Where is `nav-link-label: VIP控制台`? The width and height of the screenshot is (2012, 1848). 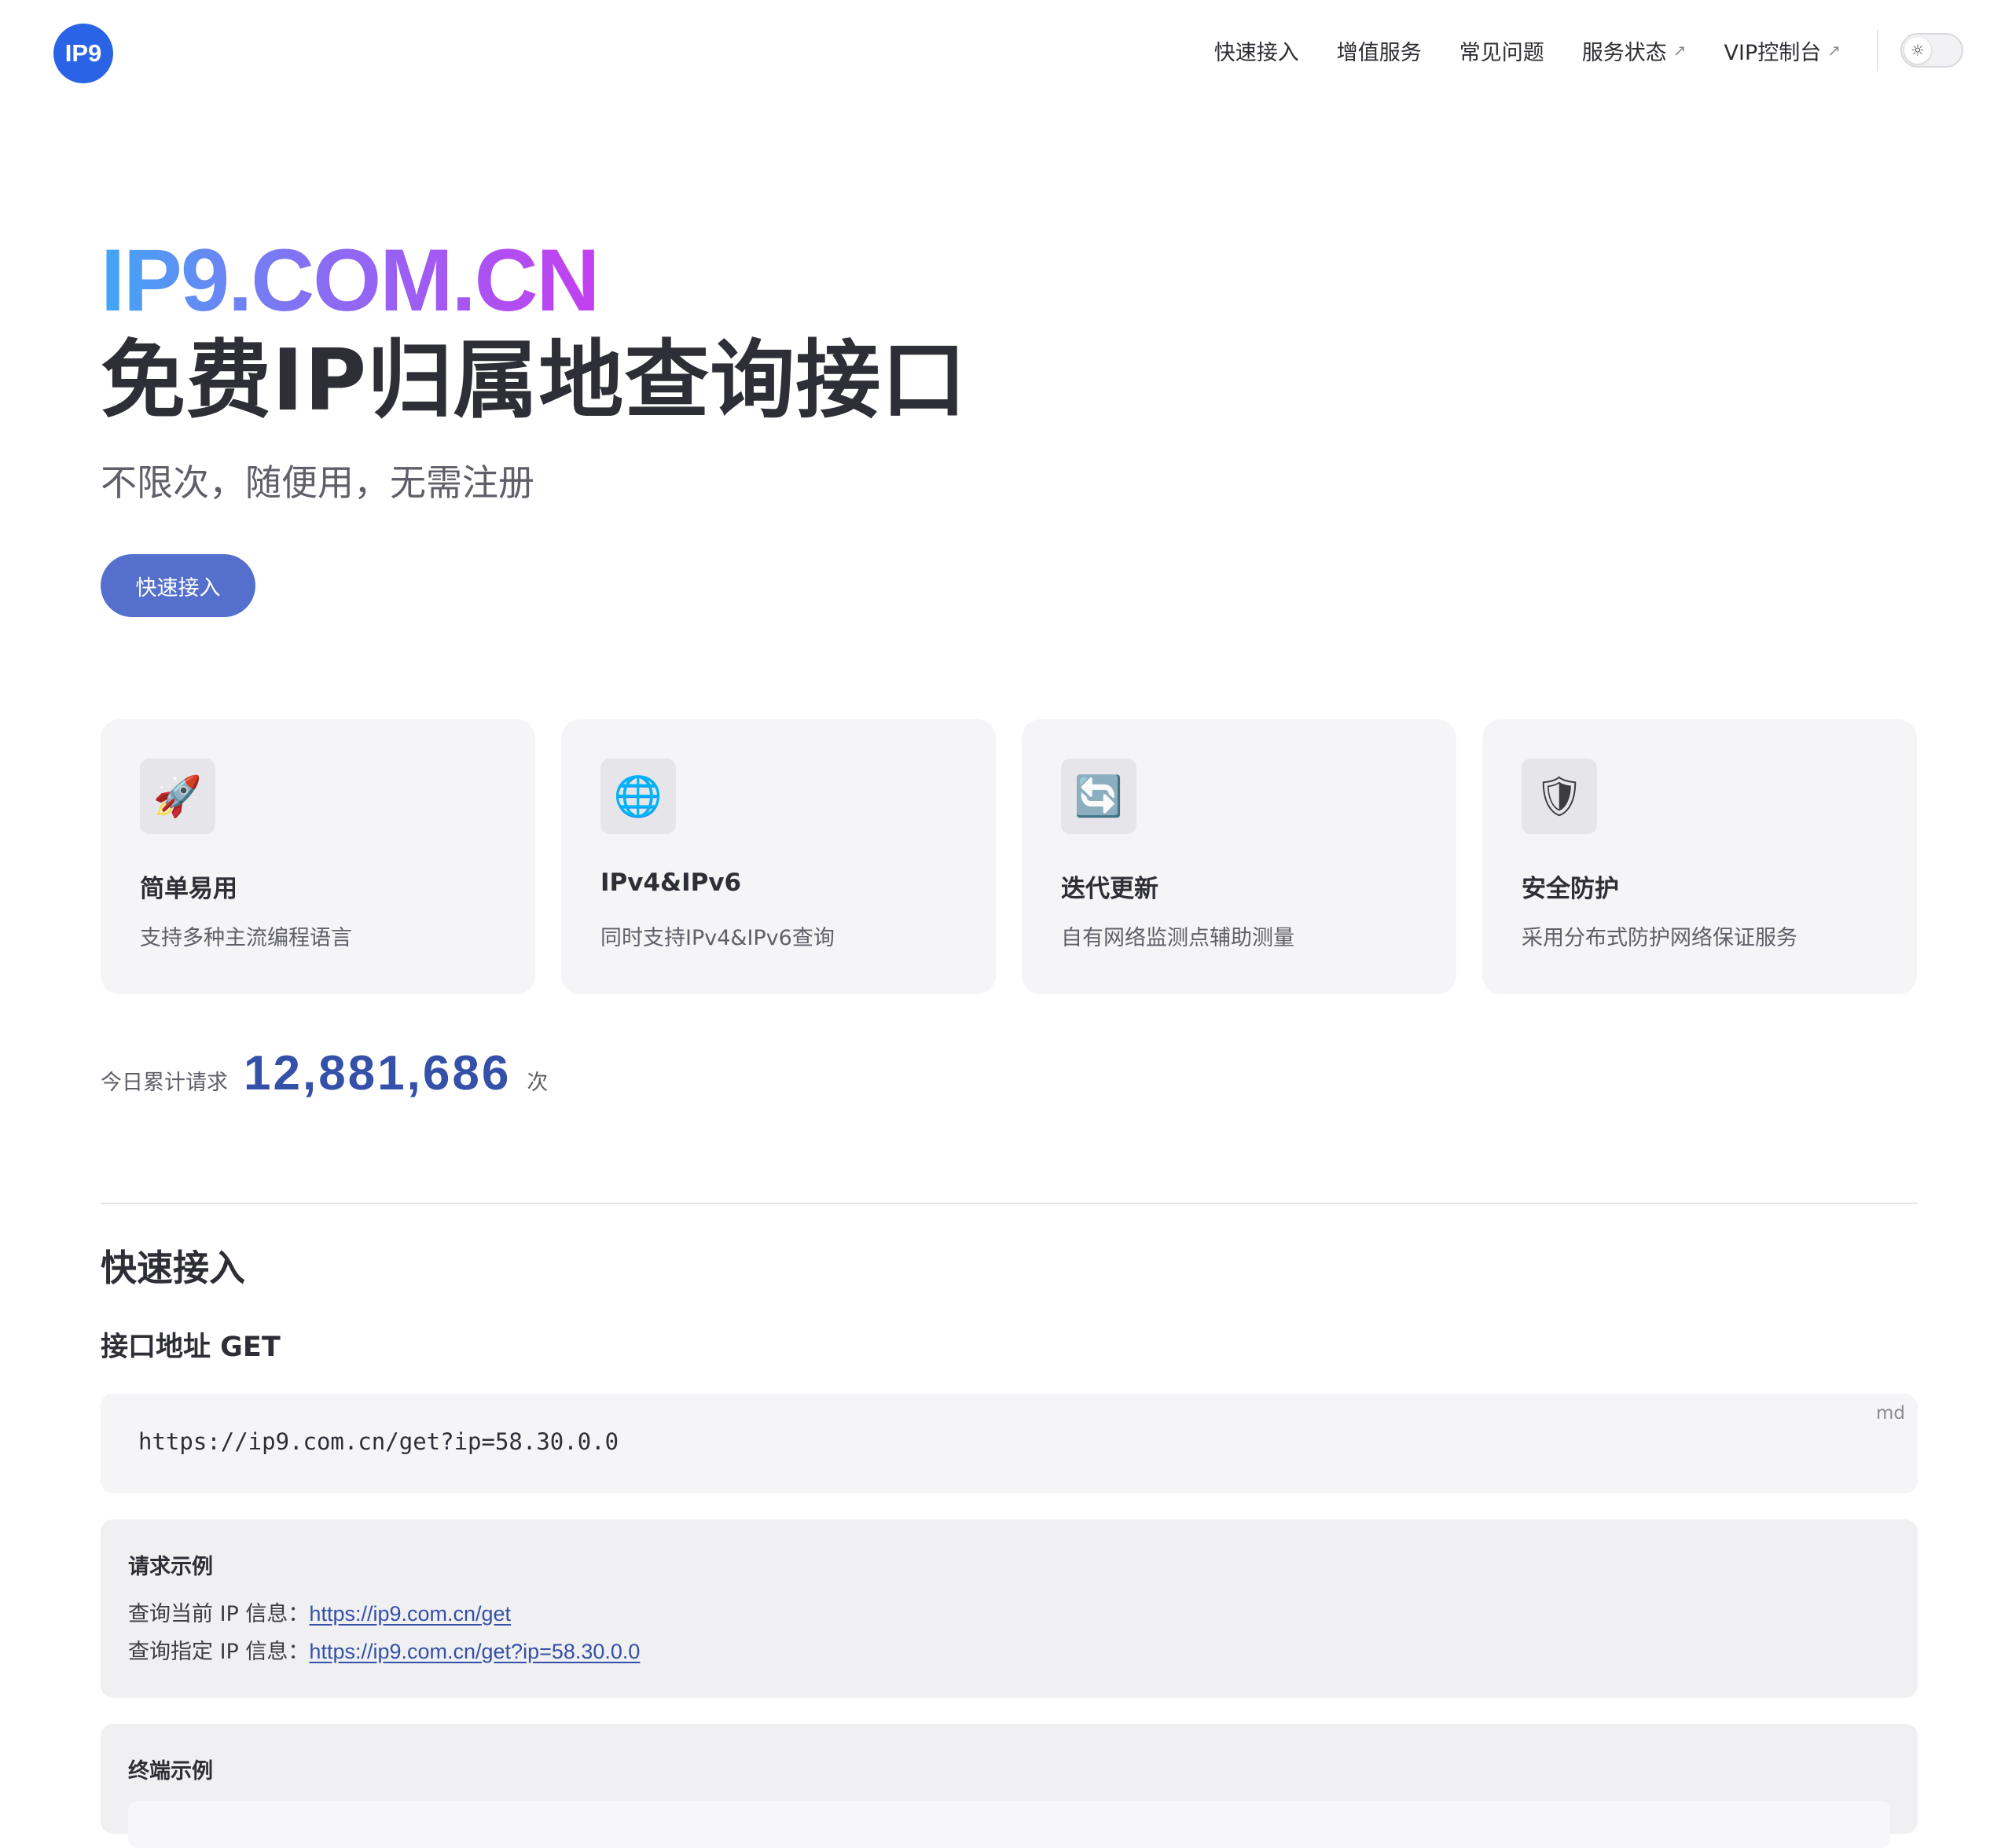 nav-link-label: VIP控制台 is located at coordinates (1773, 52).